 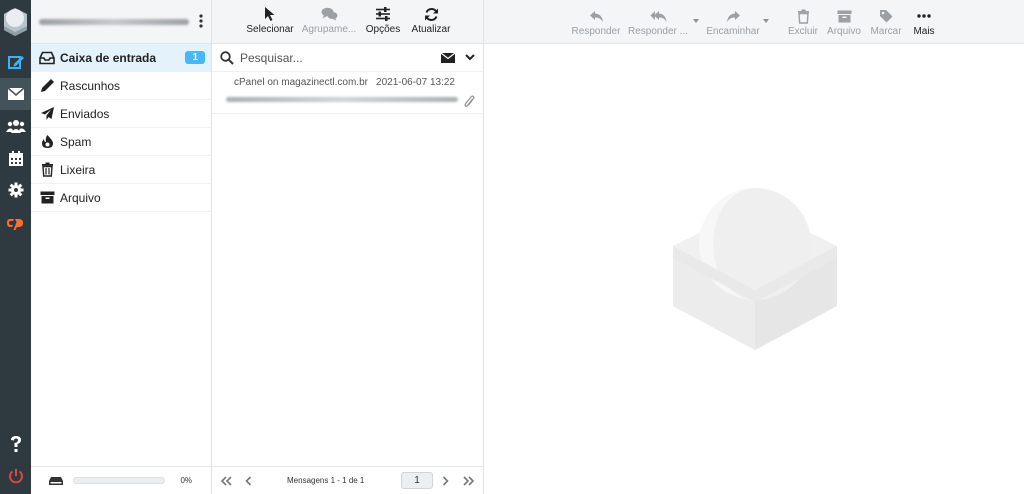 I want to click on quota-percent: 0%, so click(x=186, y=480).